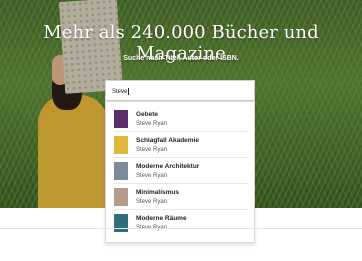 Image resolution: width=362 pixels, height=261 pixels. I want to click on suggestion-item: Moderne Architektur Steve Ryan, so click(181, 171).